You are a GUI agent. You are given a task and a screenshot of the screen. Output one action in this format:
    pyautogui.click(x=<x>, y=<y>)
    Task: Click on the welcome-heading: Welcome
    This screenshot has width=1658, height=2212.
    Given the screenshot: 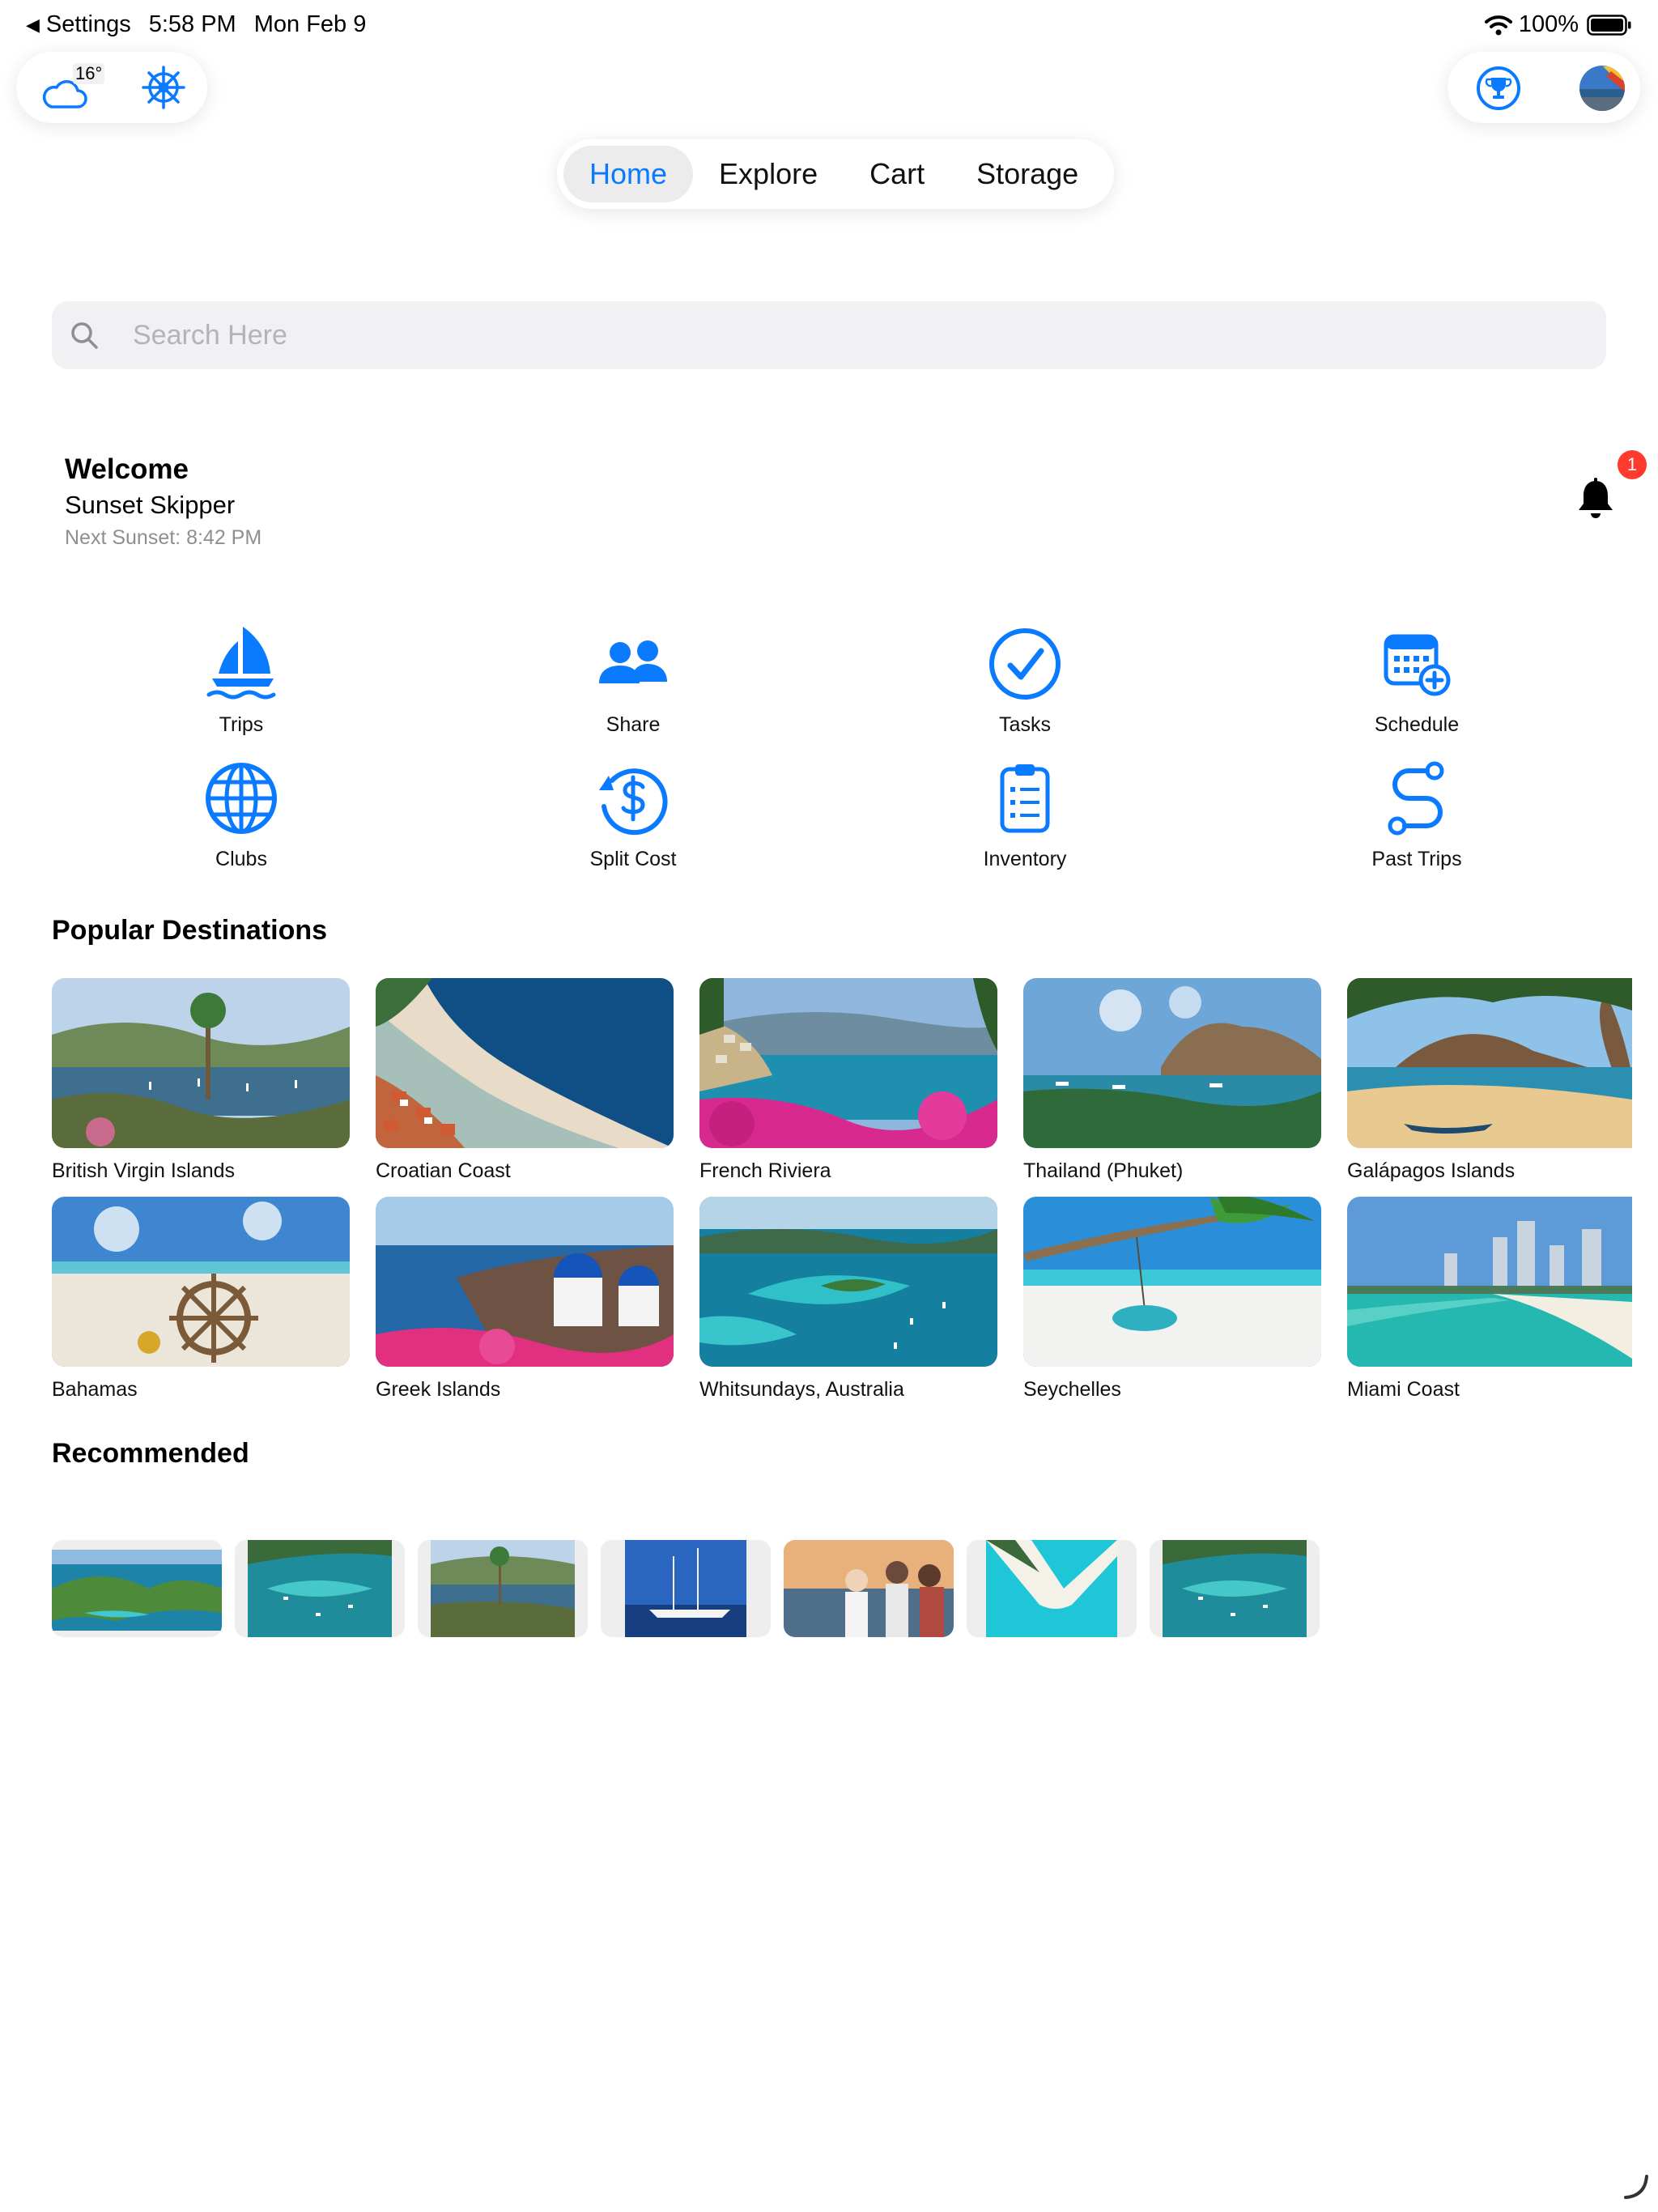 What is the action you would take?
    pyautogui.click(x=127, y=469)
    